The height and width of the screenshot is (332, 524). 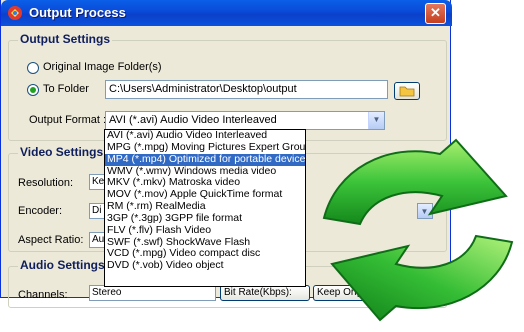 I want to click on close-button: ✕, so click(x=435, y=13).